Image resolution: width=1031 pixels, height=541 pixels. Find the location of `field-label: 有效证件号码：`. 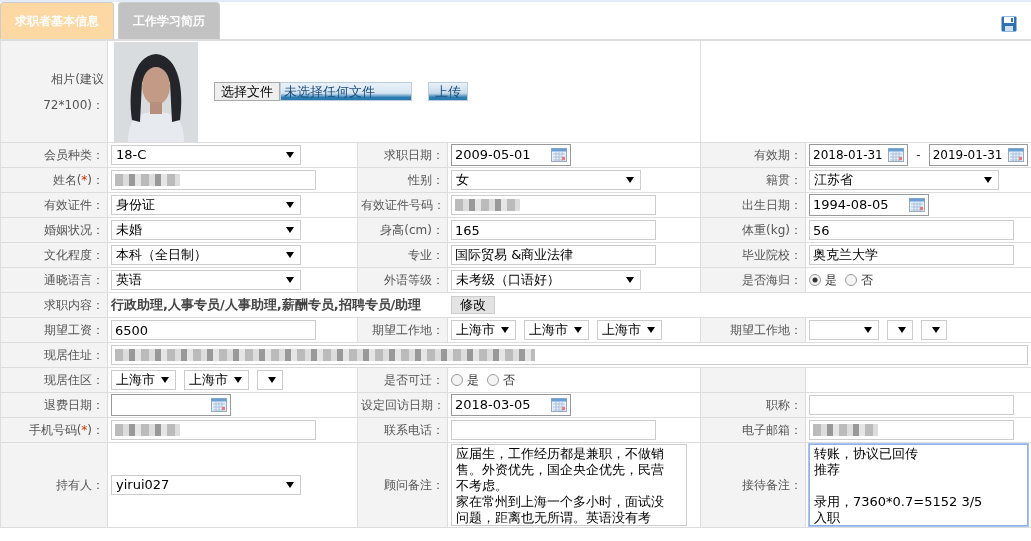

field-label: 有效证件号码： is located at coordinates (403, 204).